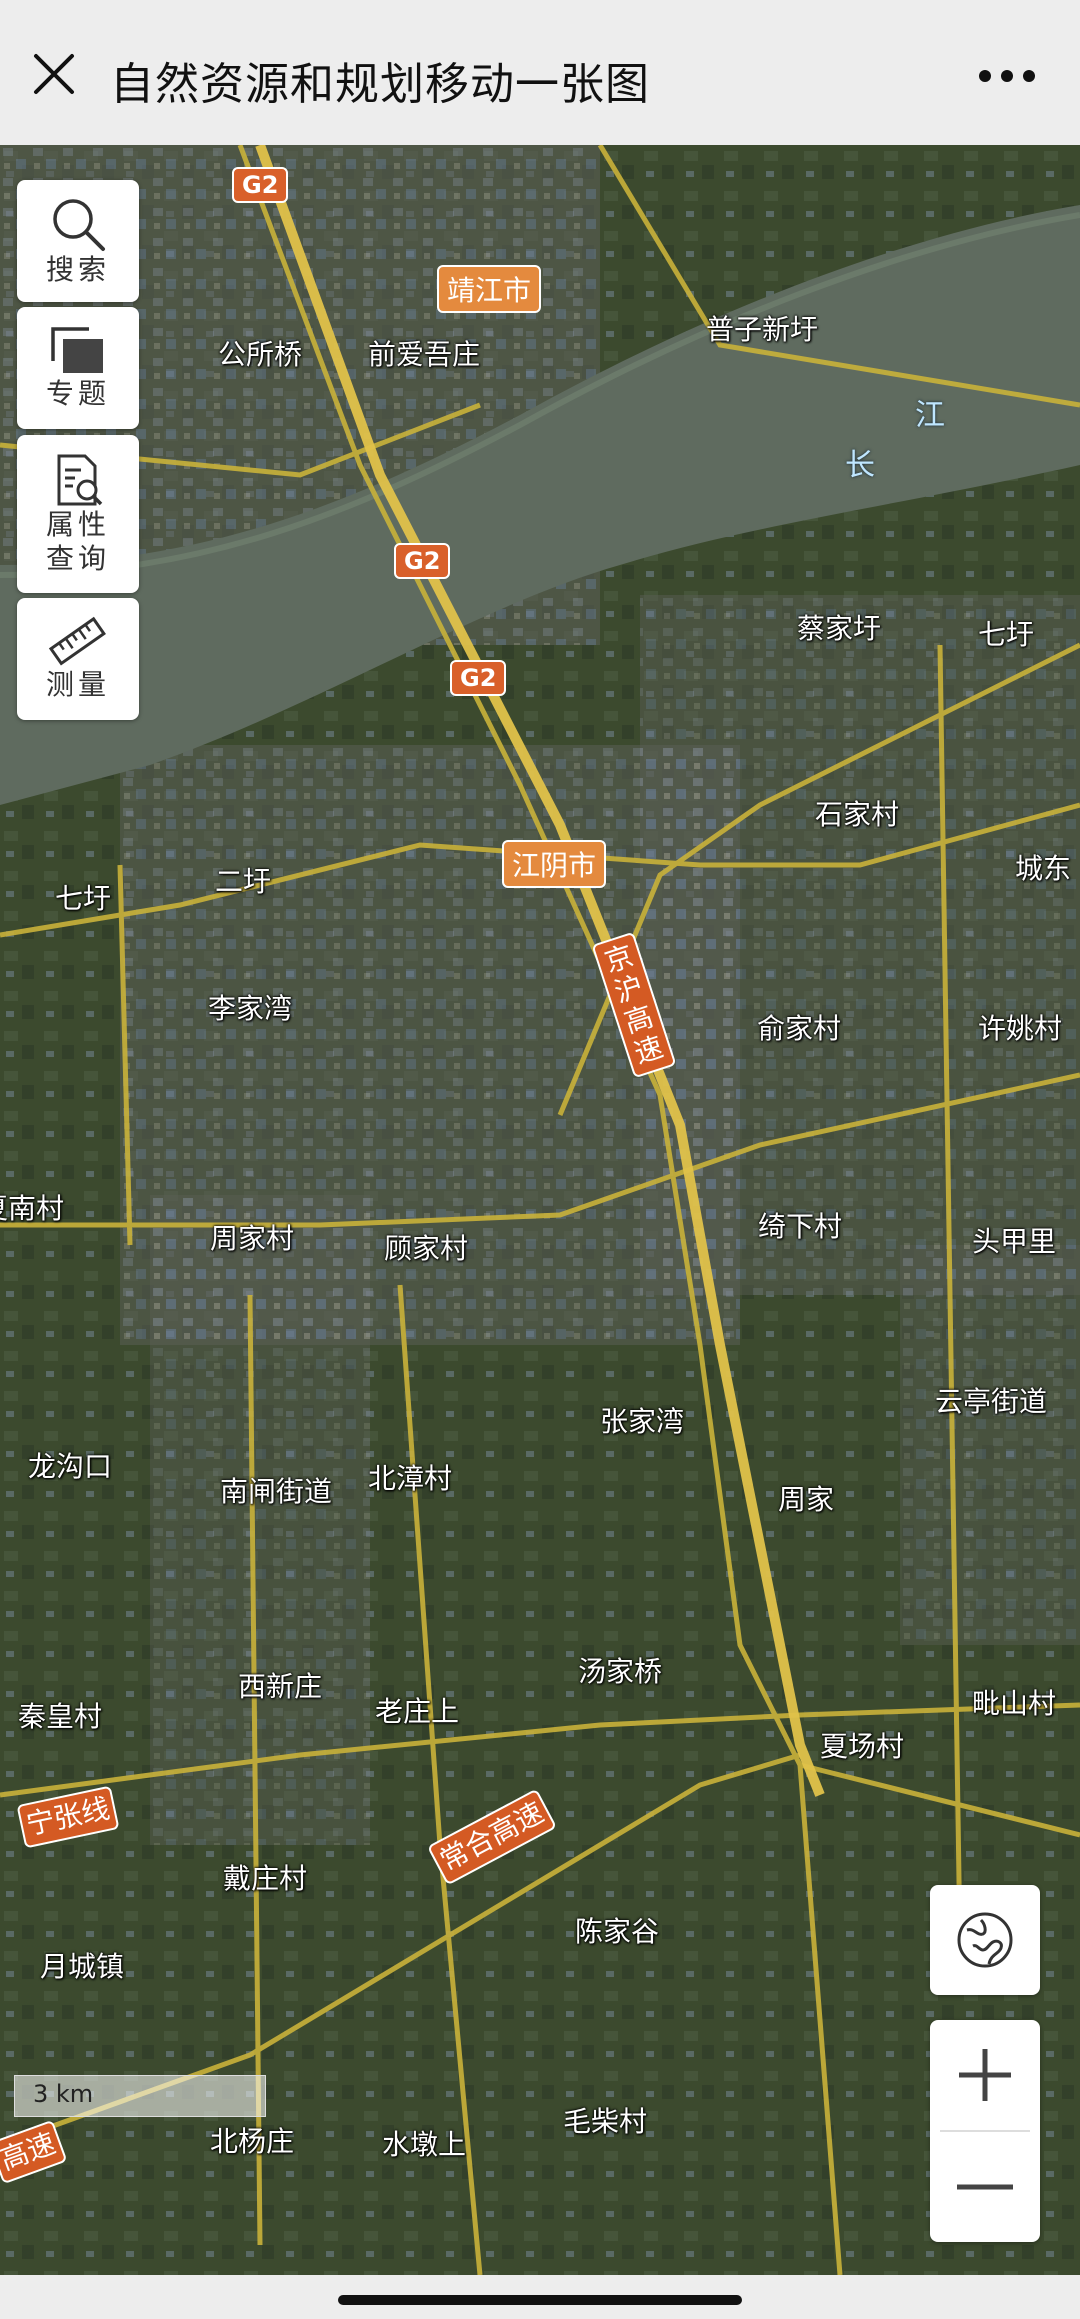 The height and width of the screenshot is (2319, 1080). Describe the element at coordinates (985, 2131) in the screenshot. I see `zoom-control` at that location.